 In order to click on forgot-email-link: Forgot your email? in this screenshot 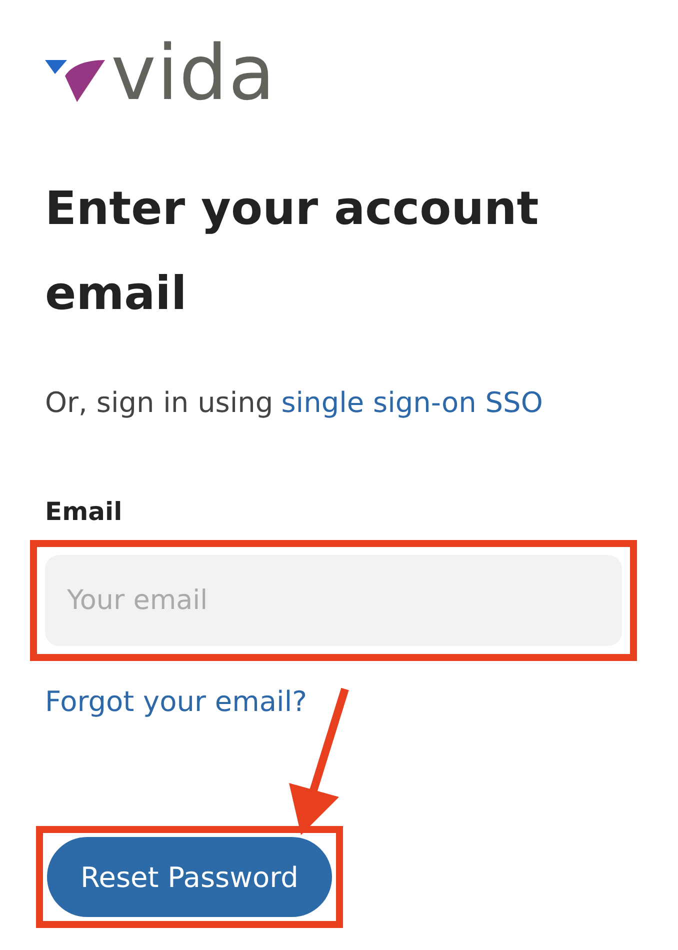, I will do `click(361, 701)`.